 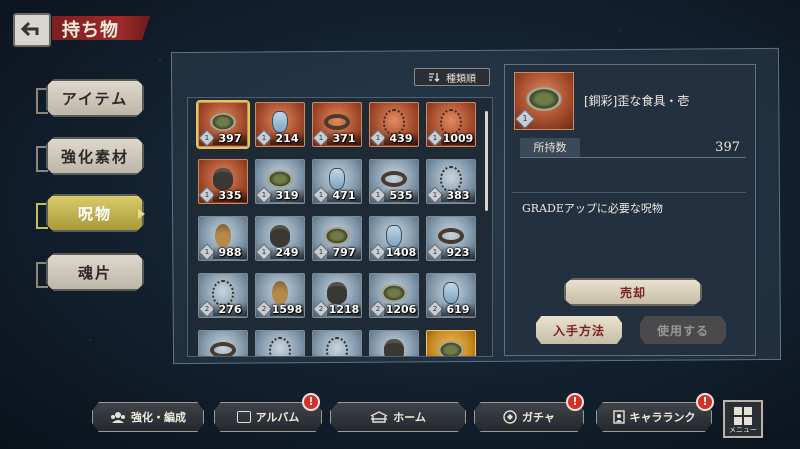 What do you see at coordinates (401, 138) in the screenshot?
I see `item-count: 439` at bounding box center [401, 138].